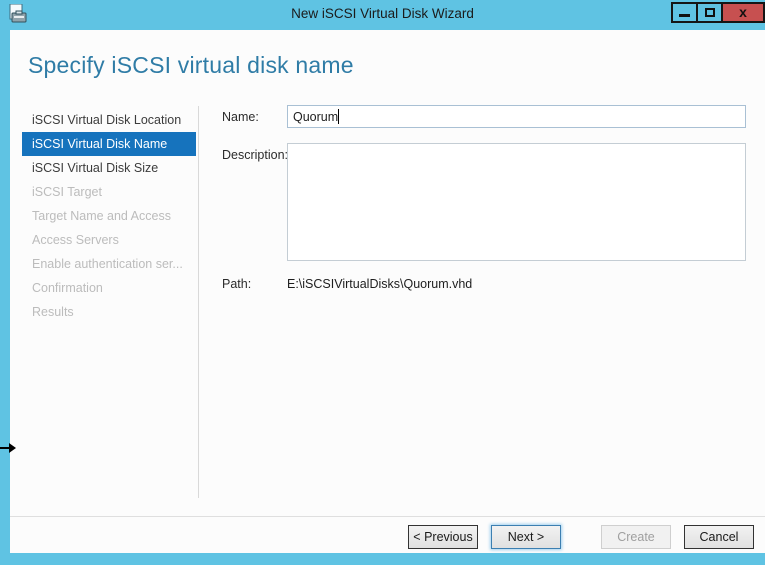 The width and height of the screenshot is (765, 565). I want to click on name-field-wrap, so click(516, 116).